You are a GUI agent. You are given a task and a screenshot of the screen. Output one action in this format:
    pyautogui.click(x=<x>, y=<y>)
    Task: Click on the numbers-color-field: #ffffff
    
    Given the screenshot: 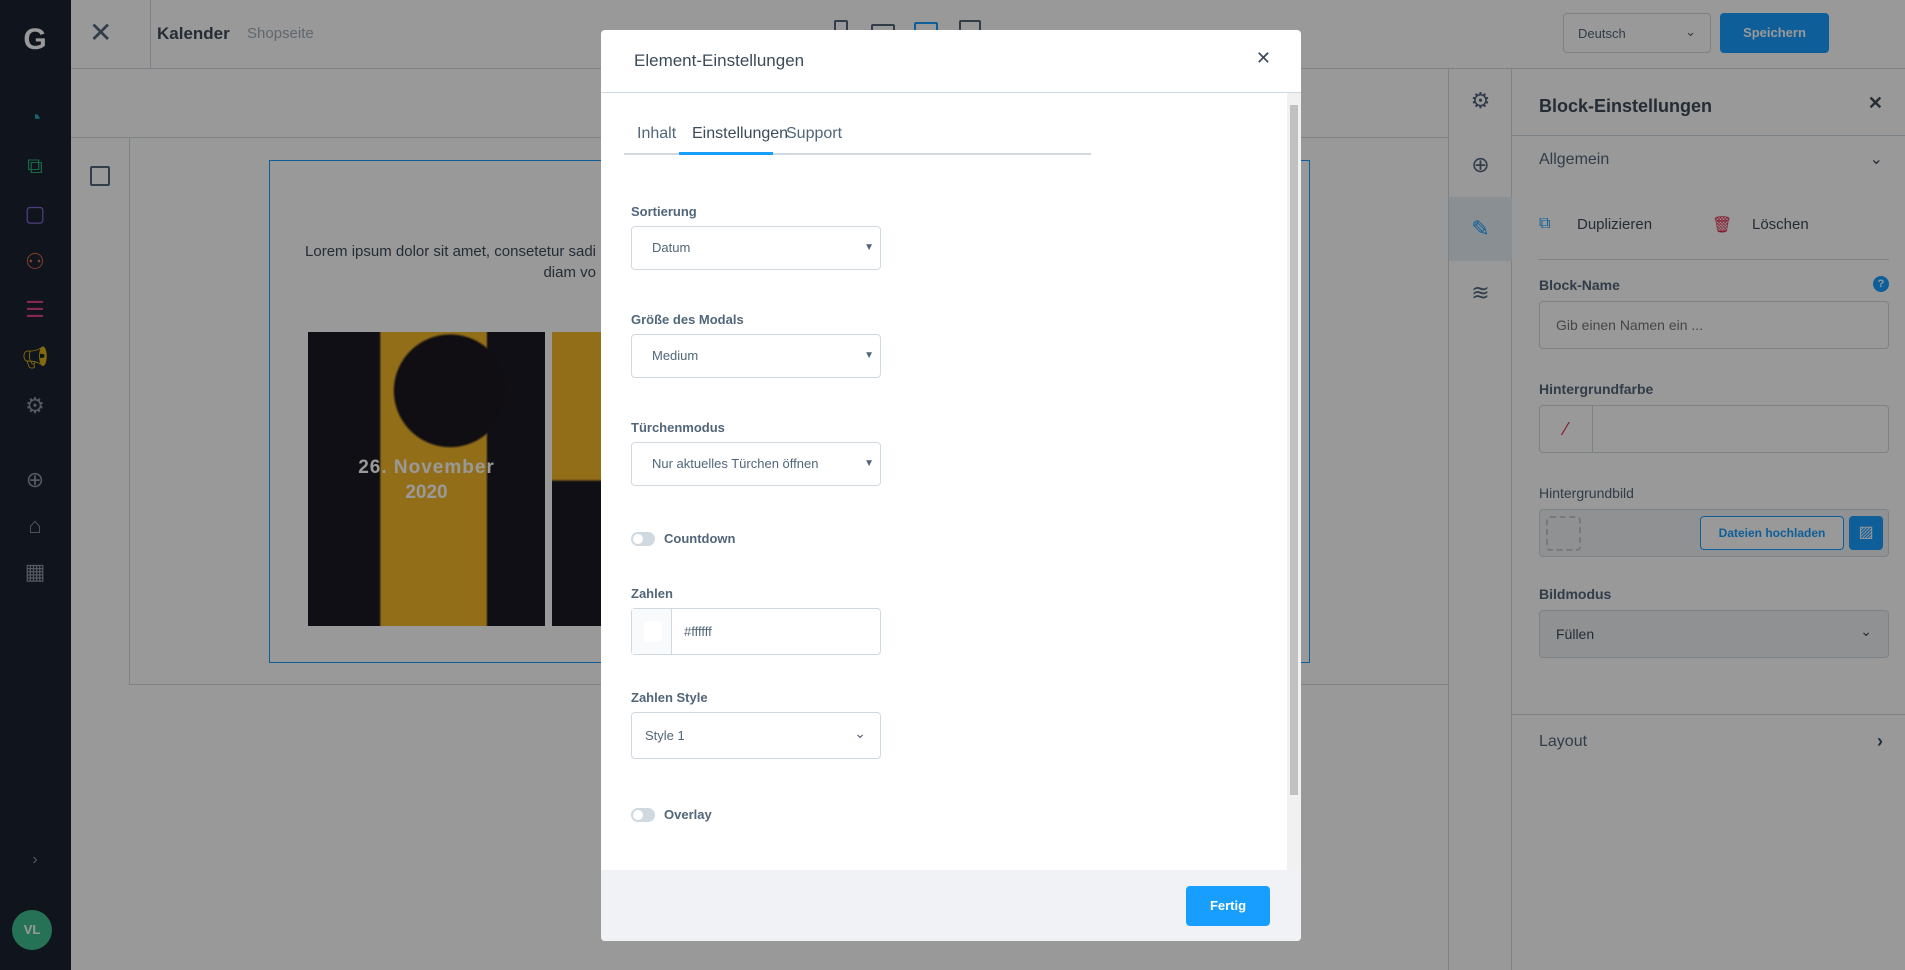 What is the action you would take?
    pyautogui.click(x=756, y=631)
    